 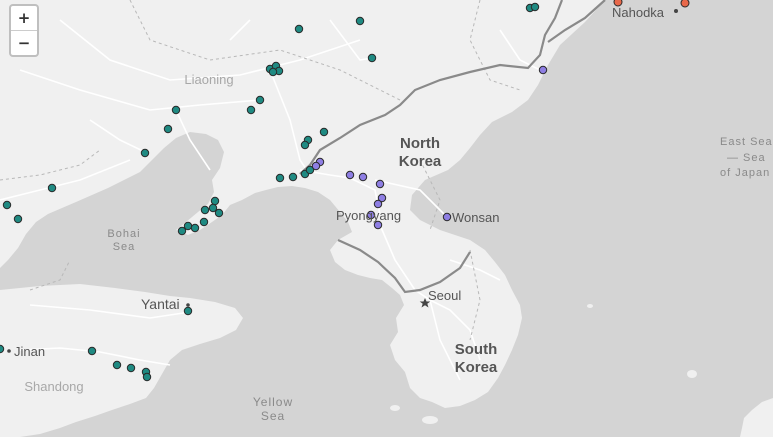 I want to click on yellow-sea-label-2: Sea, so click(x=273, y=416).